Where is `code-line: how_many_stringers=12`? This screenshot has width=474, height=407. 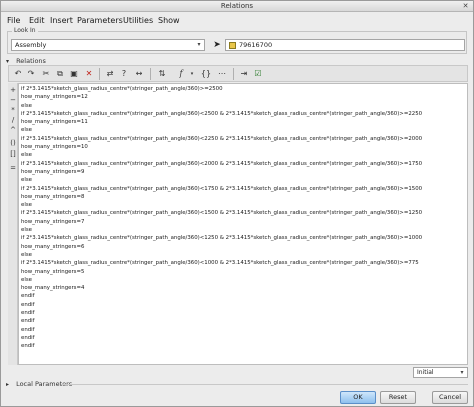
code-line: how_many_stringers=12 is located at coordinates (54, 97).